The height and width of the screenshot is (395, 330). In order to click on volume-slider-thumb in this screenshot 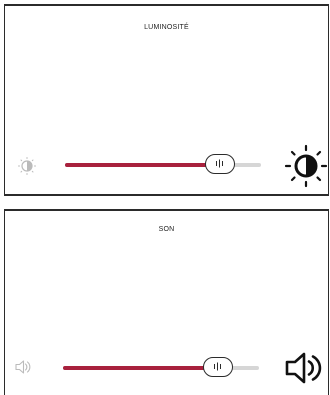, I will do `click(217, 367)`.